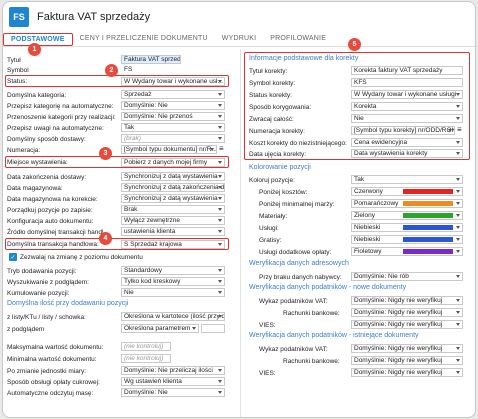 This screenshot has width=478, height=419. I want to click on przepisz-kat-select: Domyślnie: Nie, so click(173, 105).